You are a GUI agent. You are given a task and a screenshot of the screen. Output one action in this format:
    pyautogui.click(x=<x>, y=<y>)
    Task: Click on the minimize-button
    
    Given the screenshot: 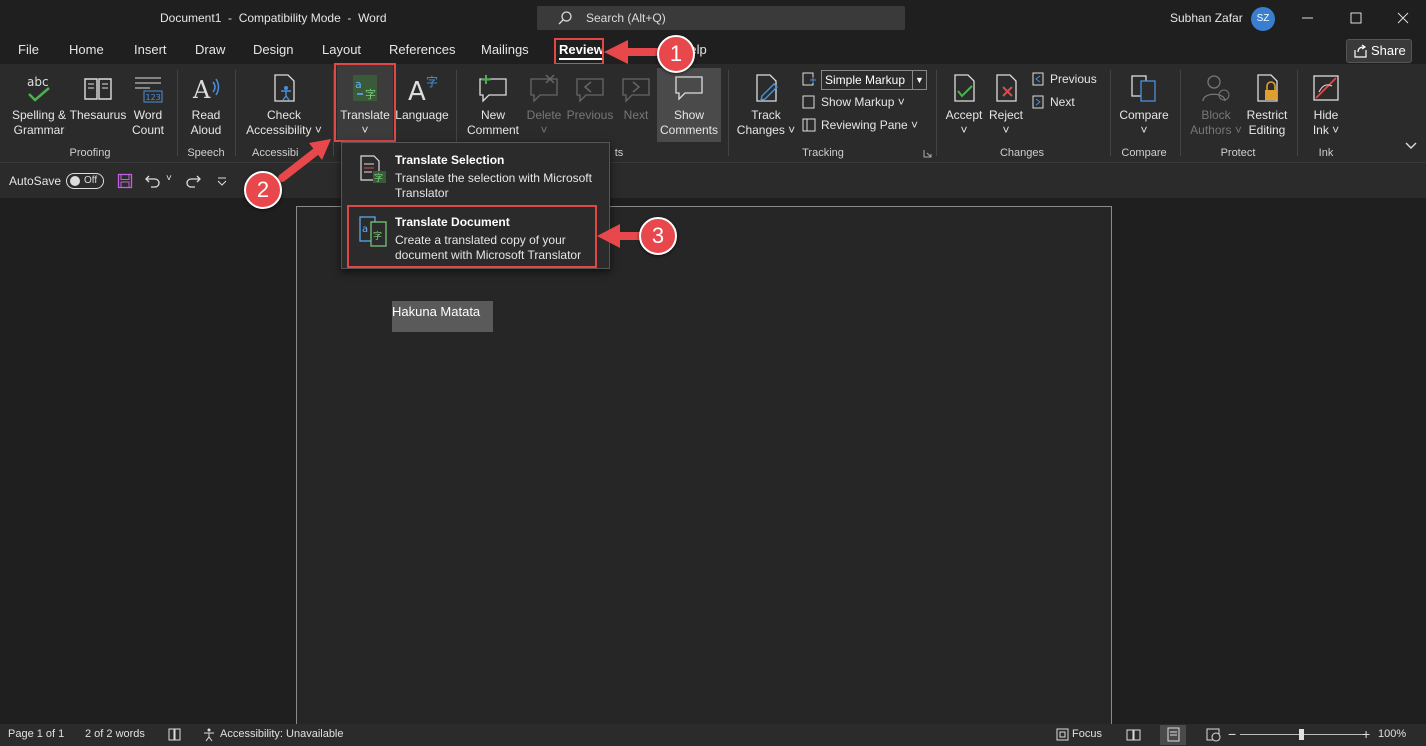 What is the action you would take?
    pyautogui.click(x=1308, y=18)
    